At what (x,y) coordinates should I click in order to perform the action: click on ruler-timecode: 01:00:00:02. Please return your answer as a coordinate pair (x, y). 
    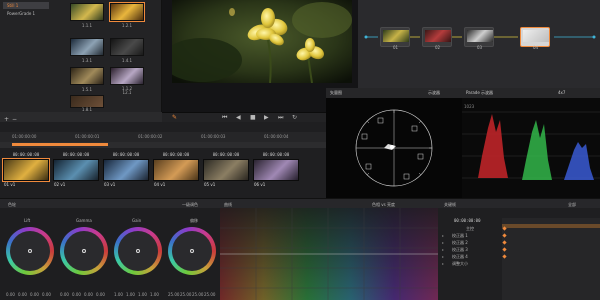
    Looking at the image, I should click on (150, 136).